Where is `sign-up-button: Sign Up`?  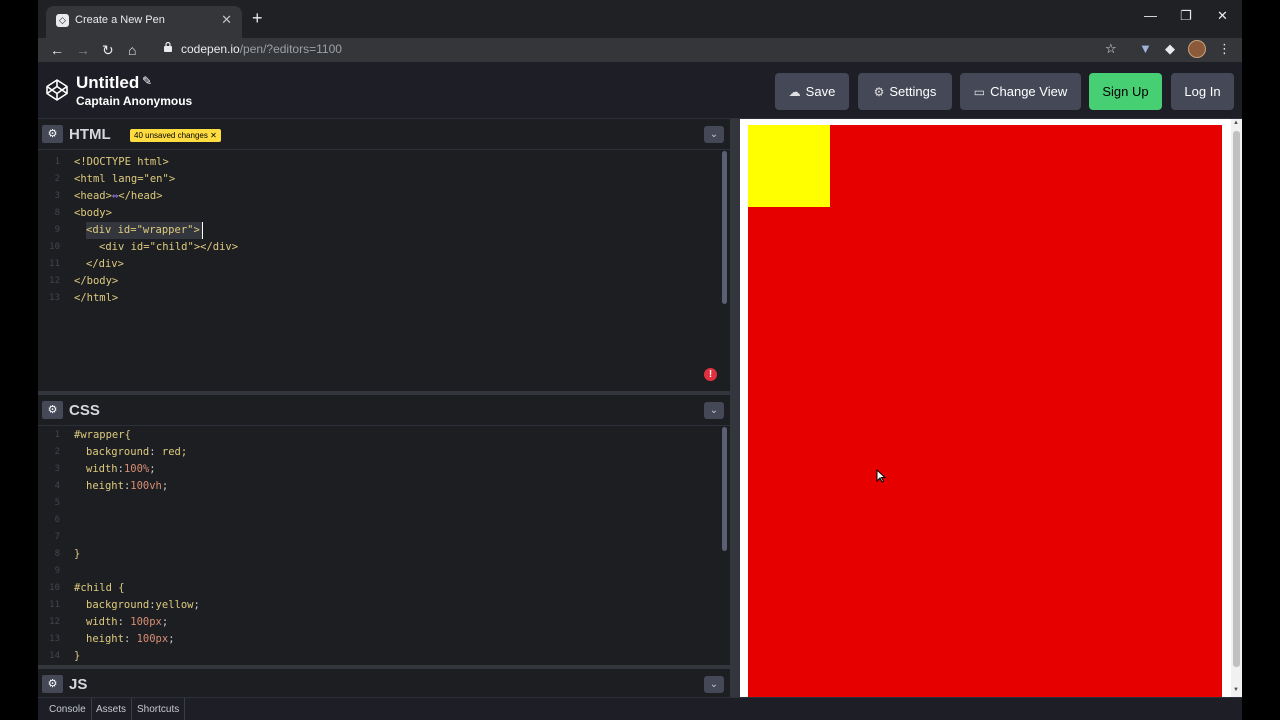
sign-up-button: Sign Up is located at coordinates (1125, 91).